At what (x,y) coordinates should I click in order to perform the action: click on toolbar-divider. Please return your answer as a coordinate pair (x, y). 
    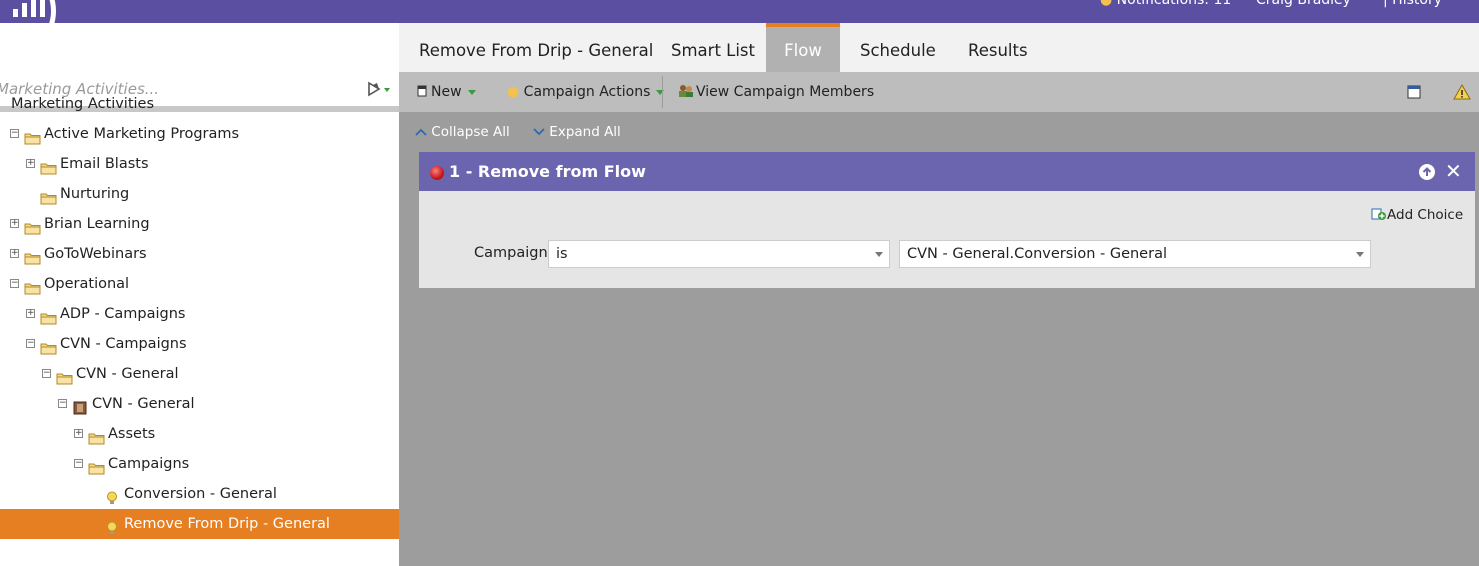
    Looking at the image, I should click on (662, 92).